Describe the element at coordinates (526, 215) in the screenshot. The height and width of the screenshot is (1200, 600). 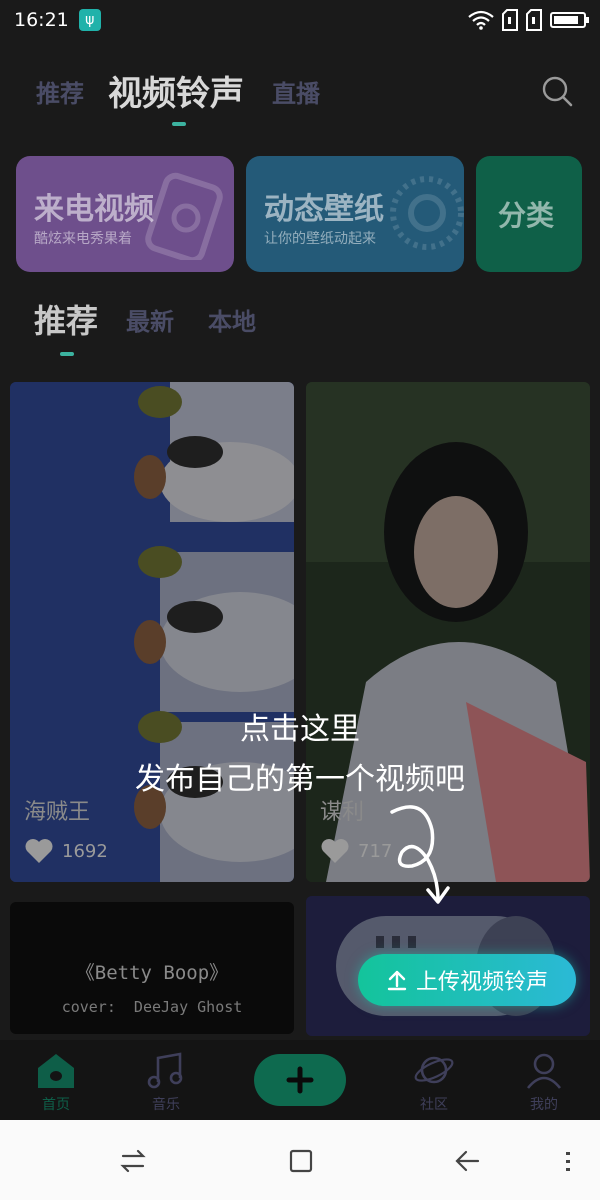
I see `card-title: 分类` at that location.